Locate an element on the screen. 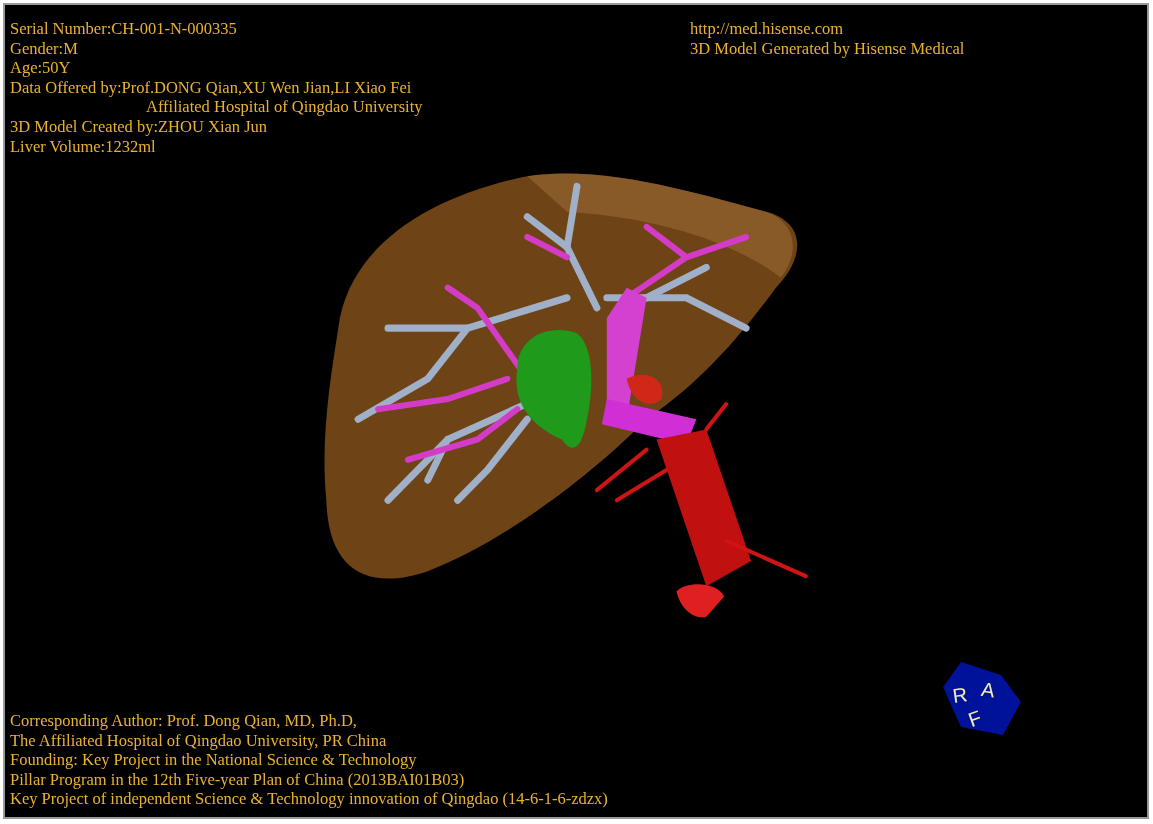 The height and width of the screenshot is (824, 1153). branding-text: http://med.hisense.com is located at coordinates (767, 29).